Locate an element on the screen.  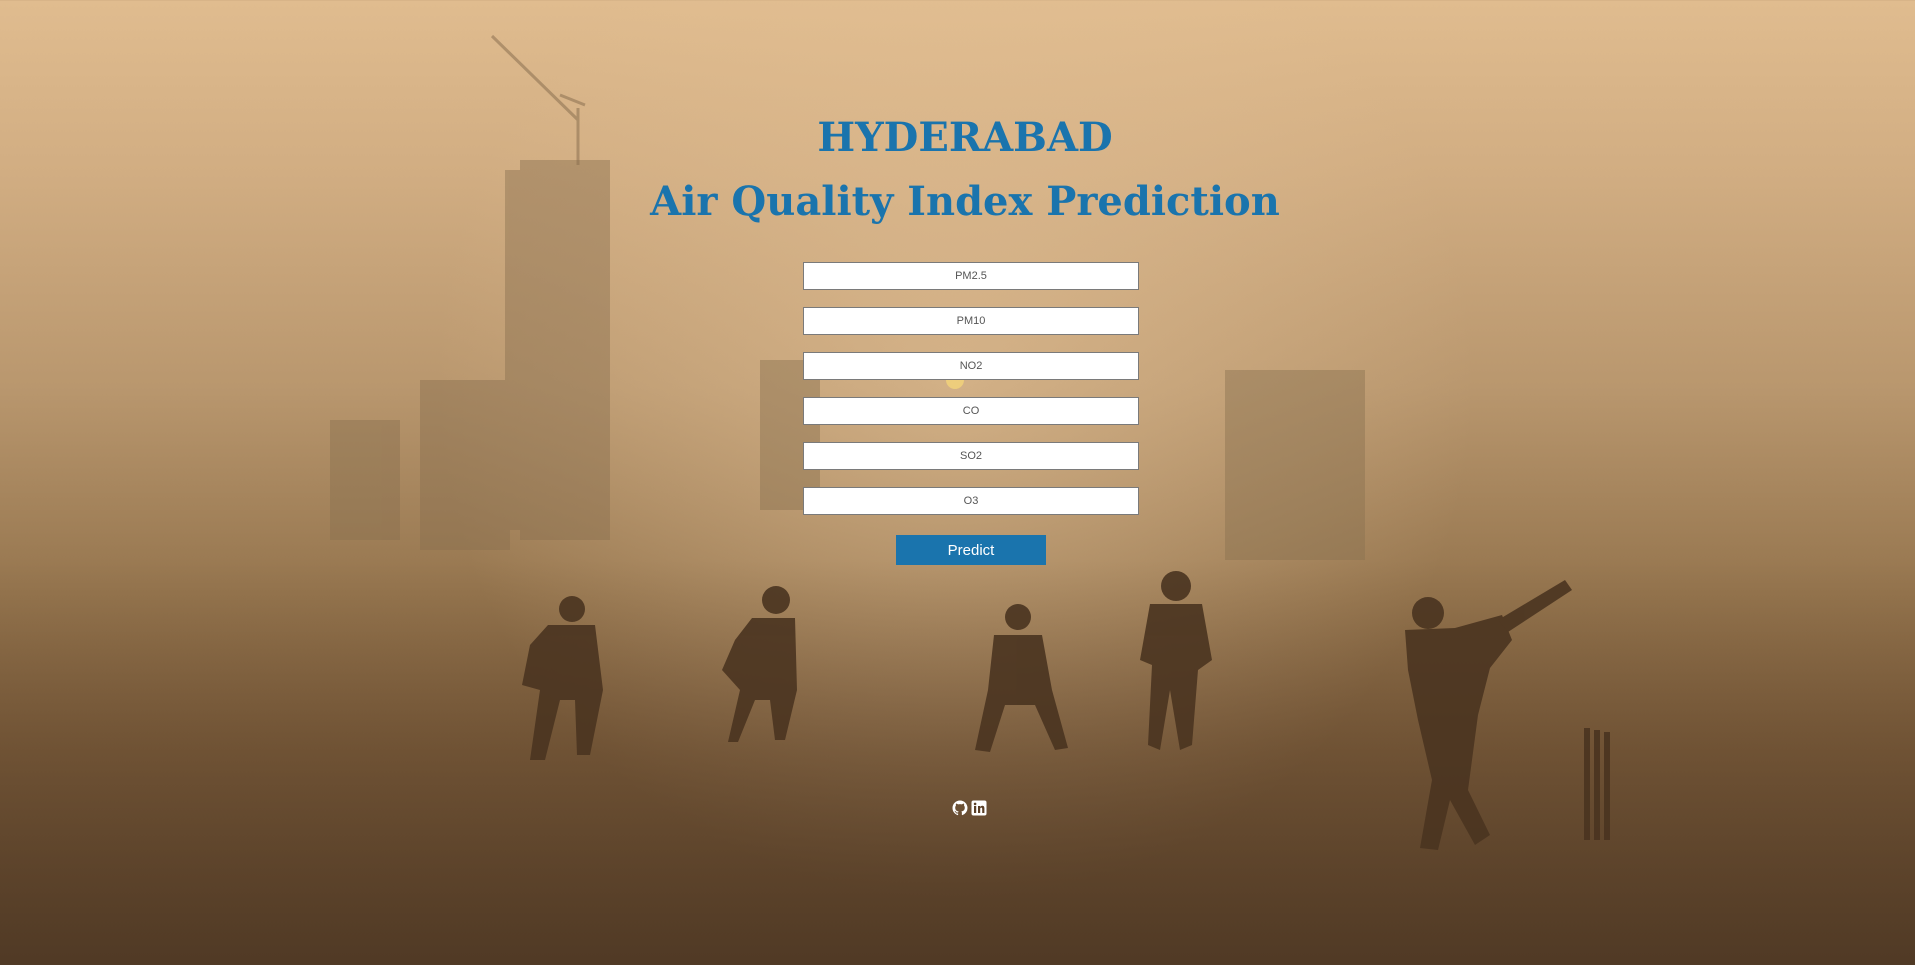
social-links is located at coordinates (969, 808).